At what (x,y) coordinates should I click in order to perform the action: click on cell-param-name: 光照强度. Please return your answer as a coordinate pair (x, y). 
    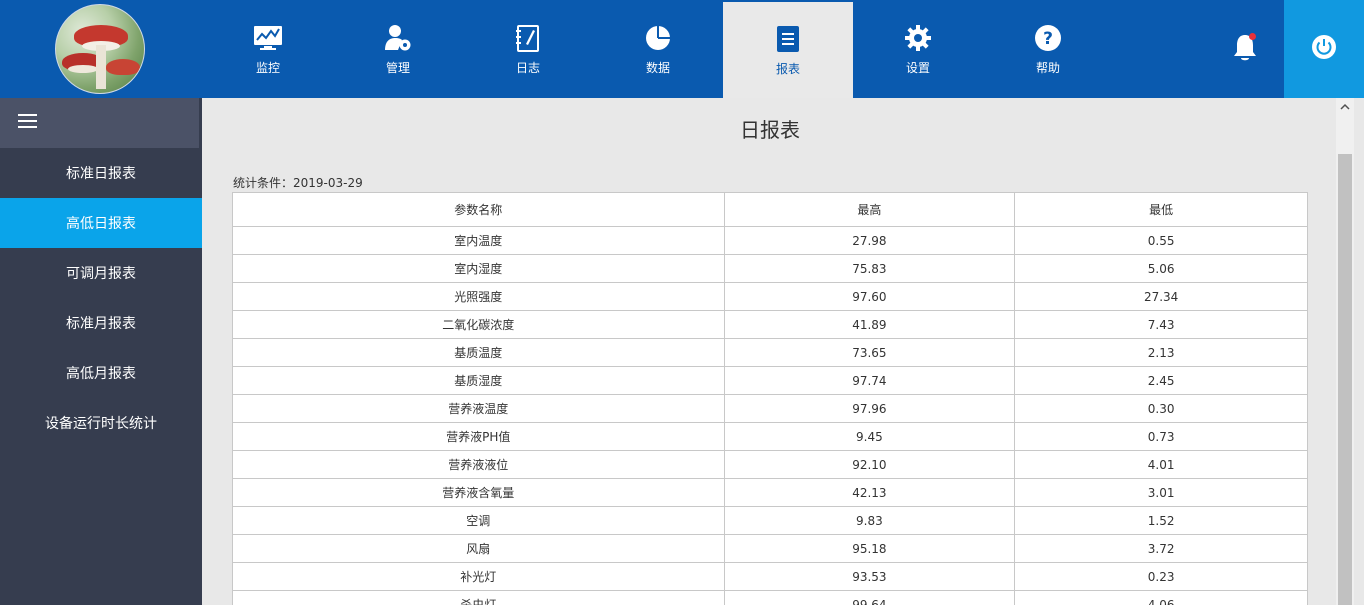
    Looking at the image, I should click on (478, 296).